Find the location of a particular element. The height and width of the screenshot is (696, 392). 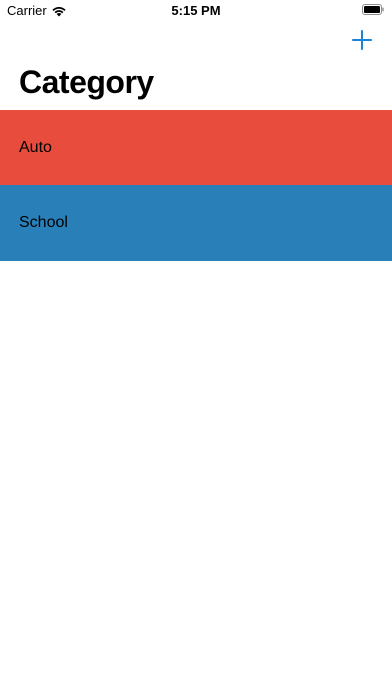

status-time: 5:15 PM is located at coordinates (196, 10).